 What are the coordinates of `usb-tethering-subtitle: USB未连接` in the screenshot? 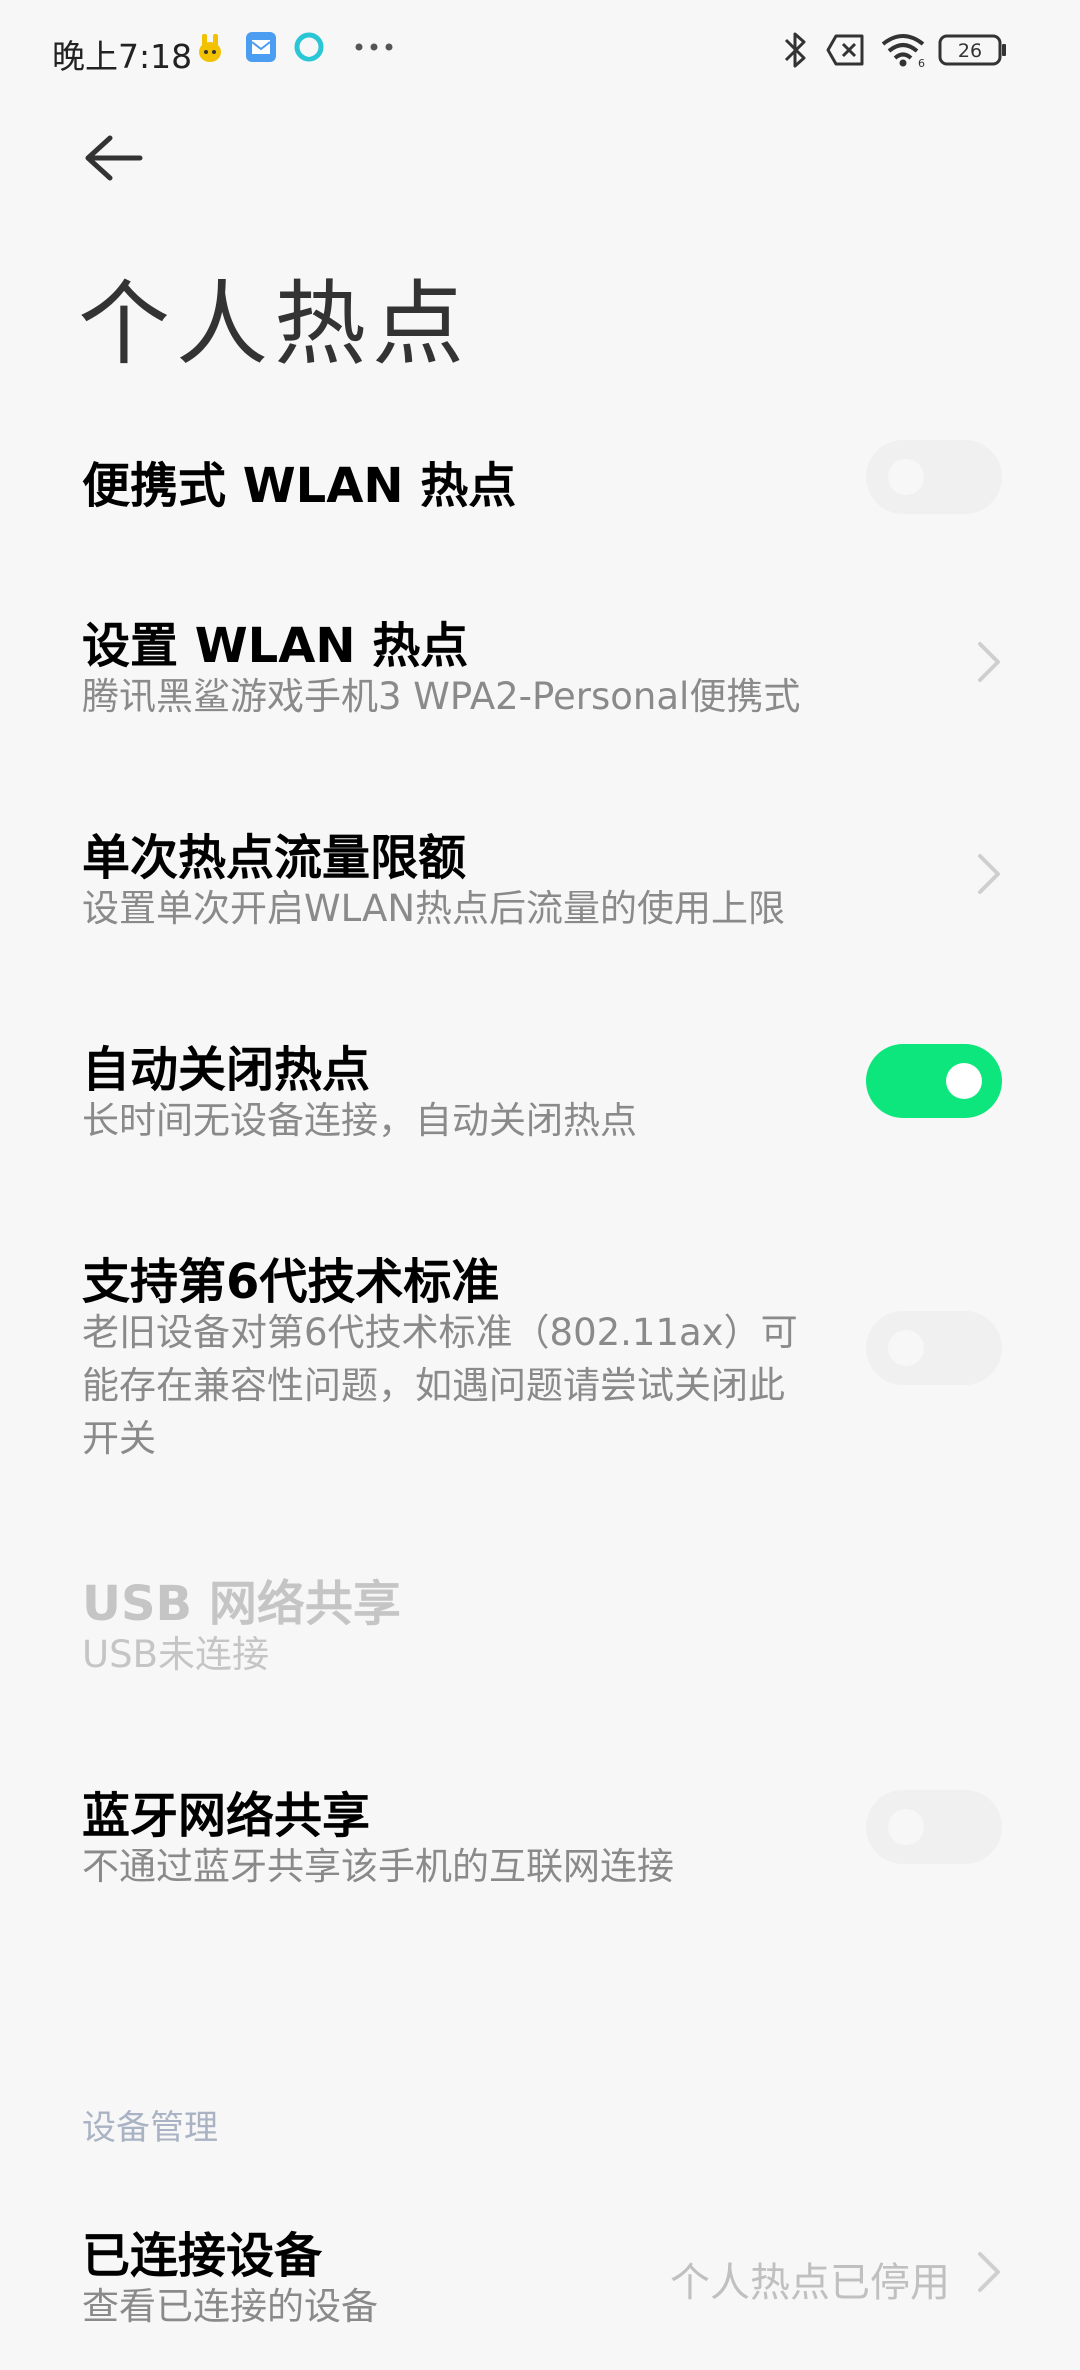 It's located at (175, 1654).